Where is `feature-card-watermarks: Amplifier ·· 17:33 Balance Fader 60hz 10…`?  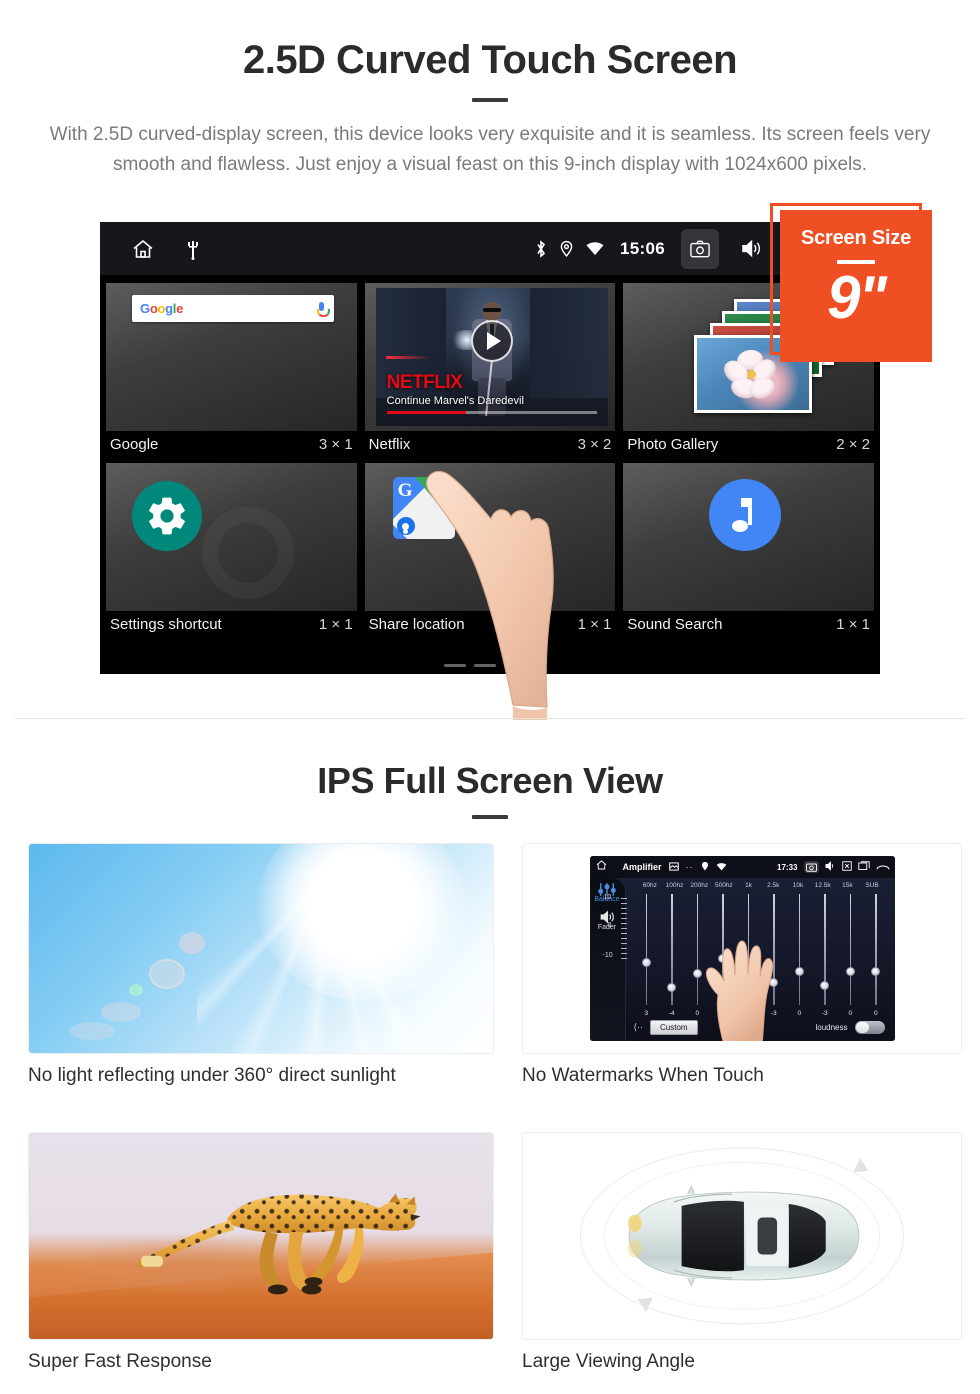 feature-card-watermarks: Amplifier ·· 17:33 Balance Fader 60hz 10… is located at coordinates (742, 965).